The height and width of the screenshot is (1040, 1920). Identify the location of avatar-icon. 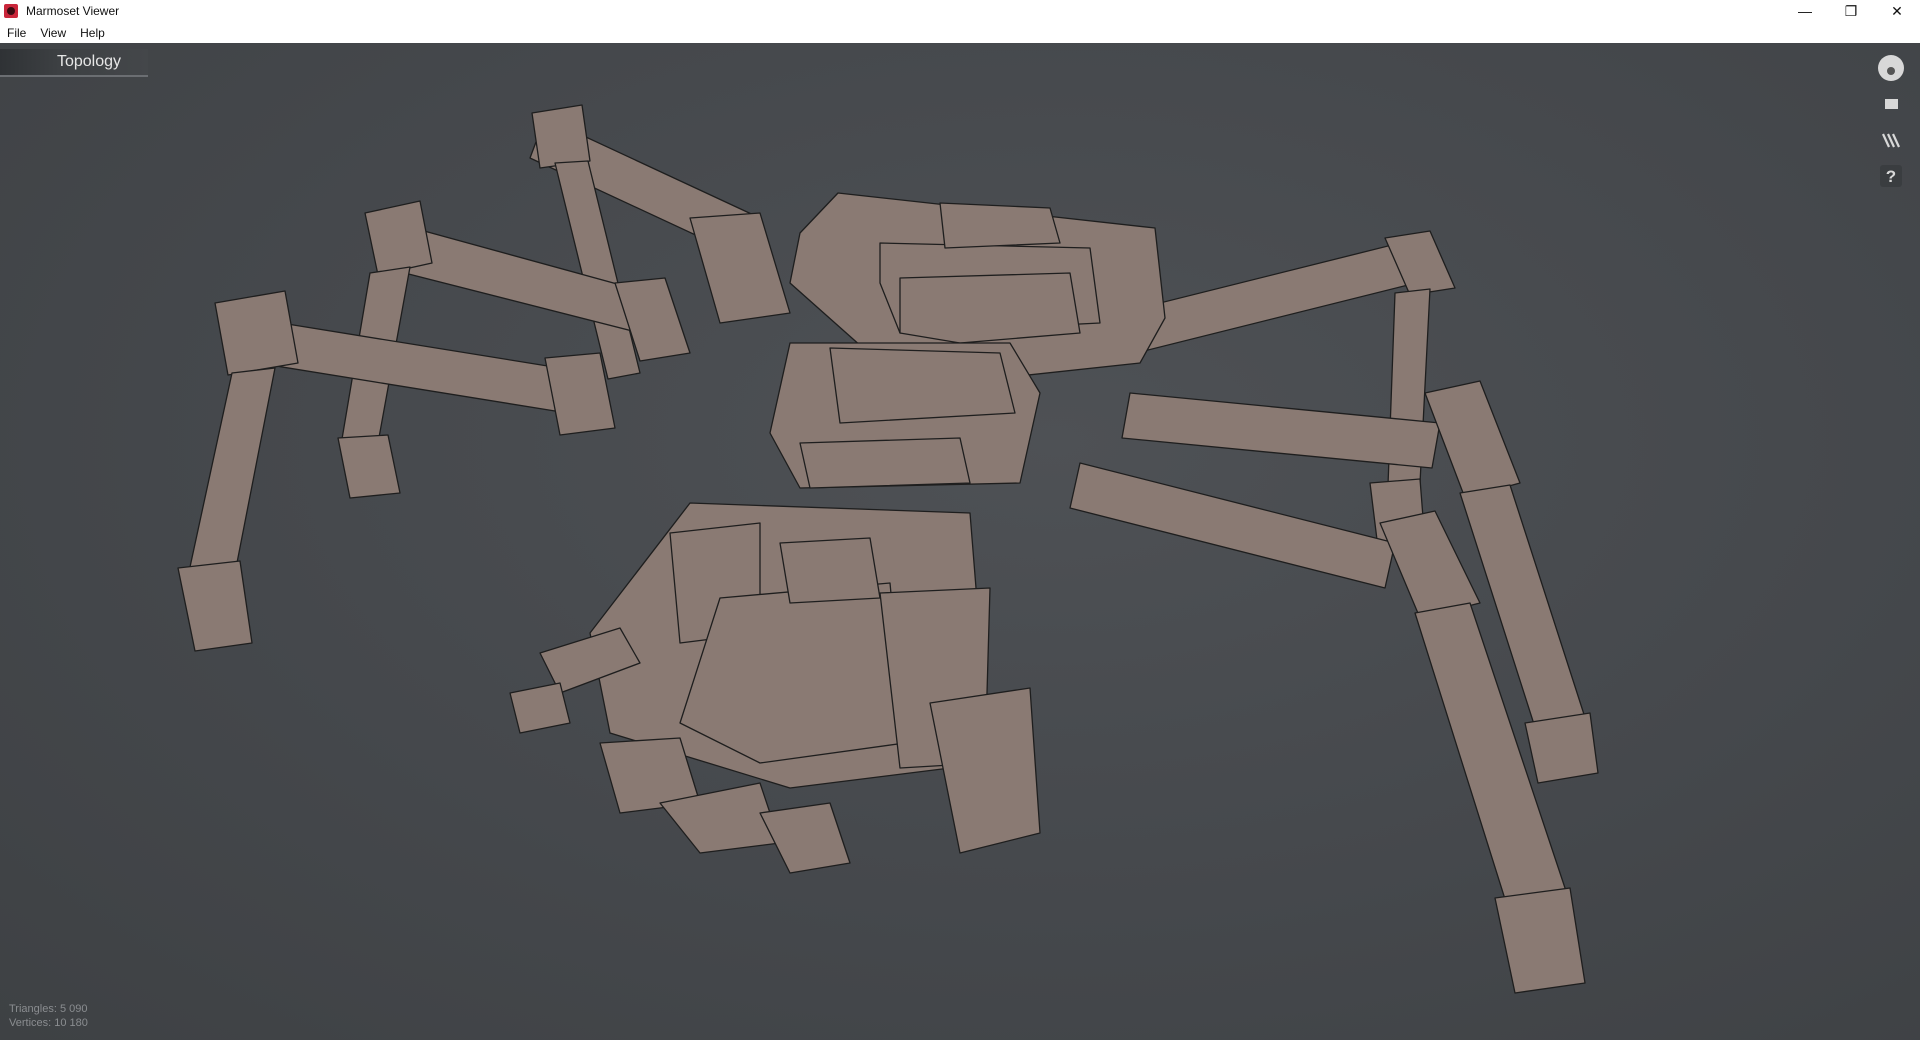
(1891, 68).